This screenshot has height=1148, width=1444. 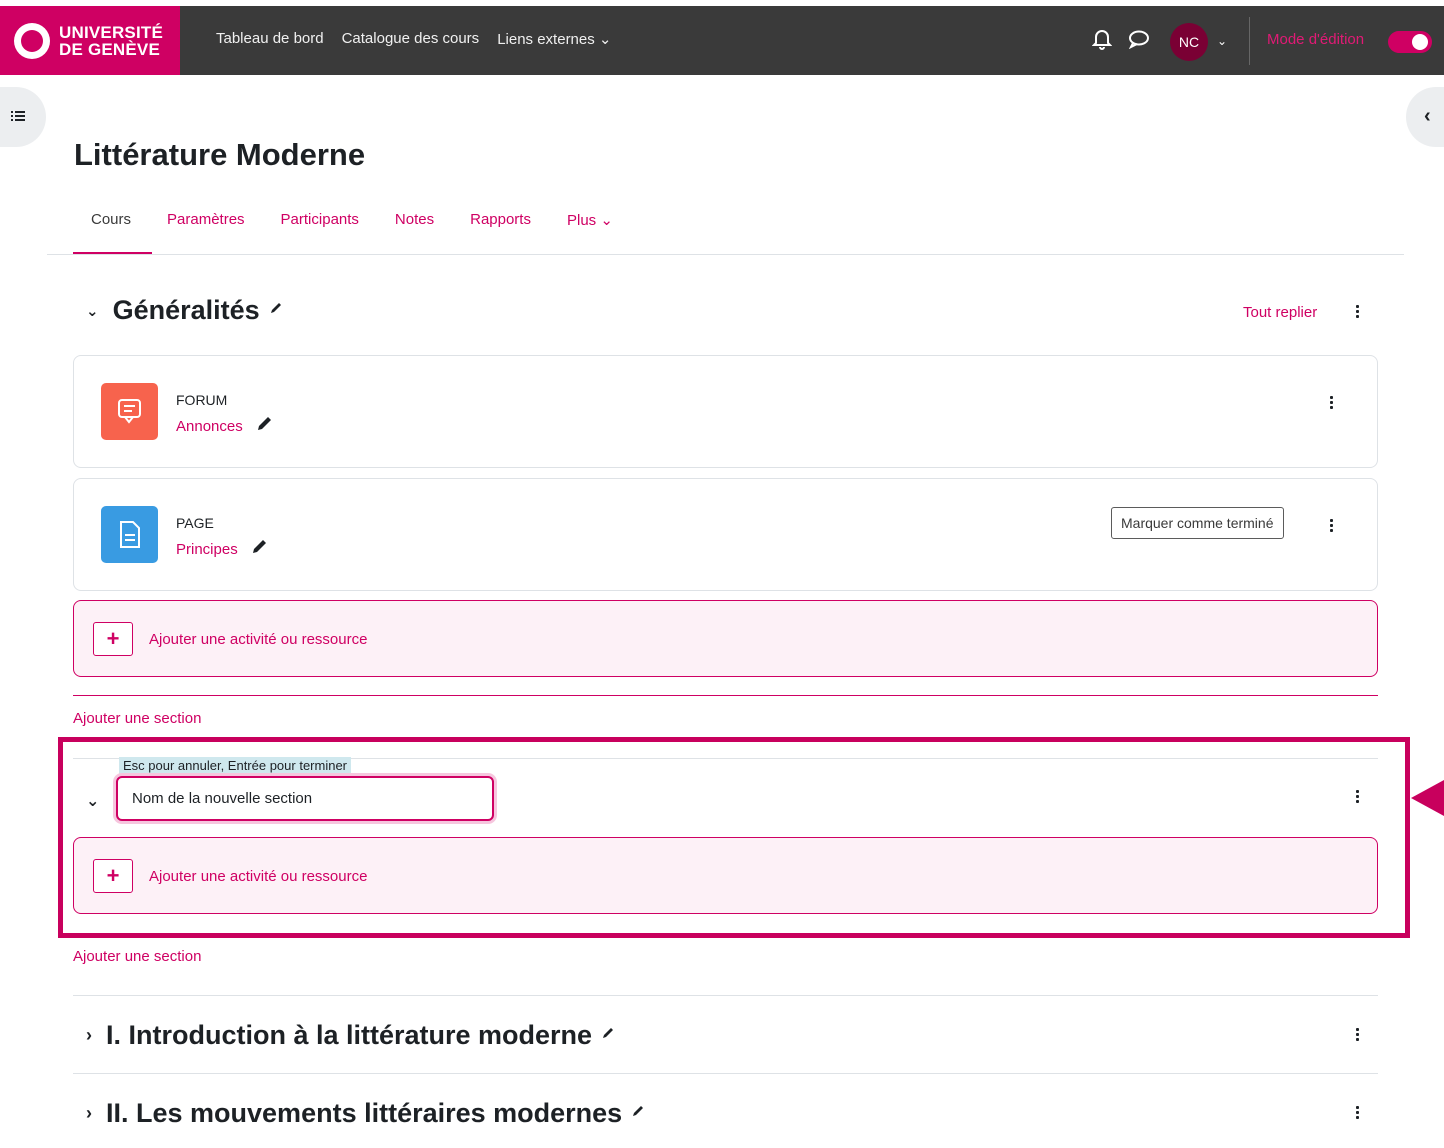 I want to click on university-seal-icon, so click(x=32, y=40).